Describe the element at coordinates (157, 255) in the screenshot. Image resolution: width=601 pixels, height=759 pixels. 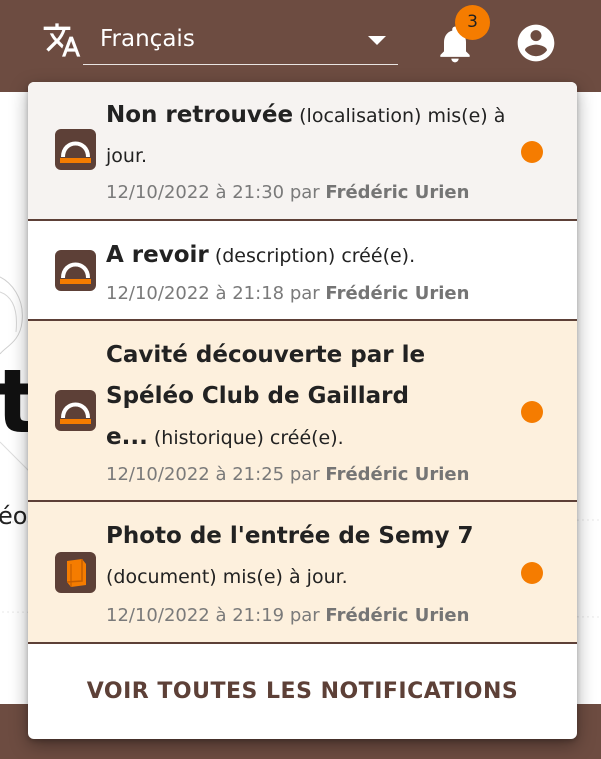
I see `notification-title: A revoir` at that location.